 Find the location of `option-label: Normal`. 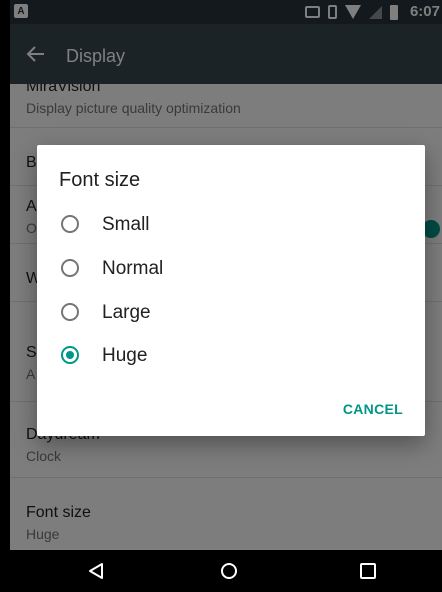

option-label: Normal is located at coordinates (133, 268).